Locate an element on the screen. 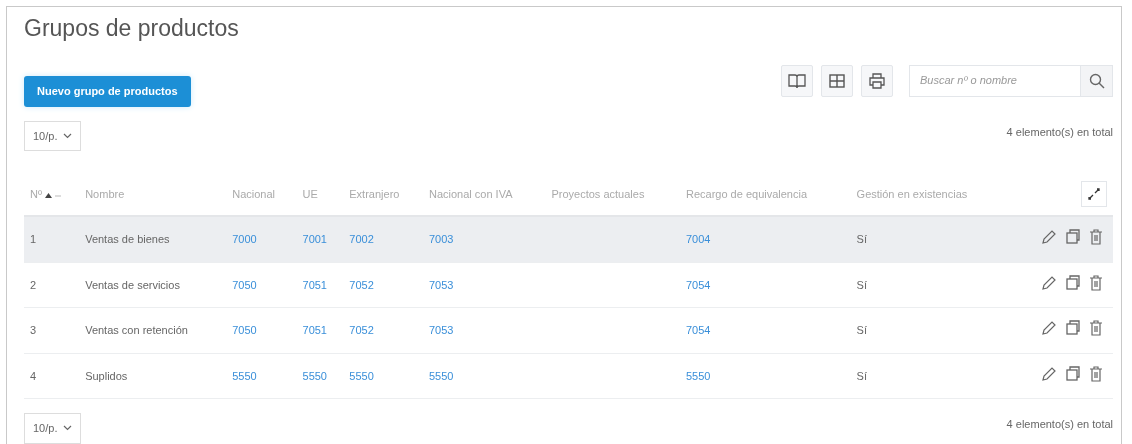 The height and width of the screenshot is (444, 1132). printer-icon is located at coordinates (877, 80).